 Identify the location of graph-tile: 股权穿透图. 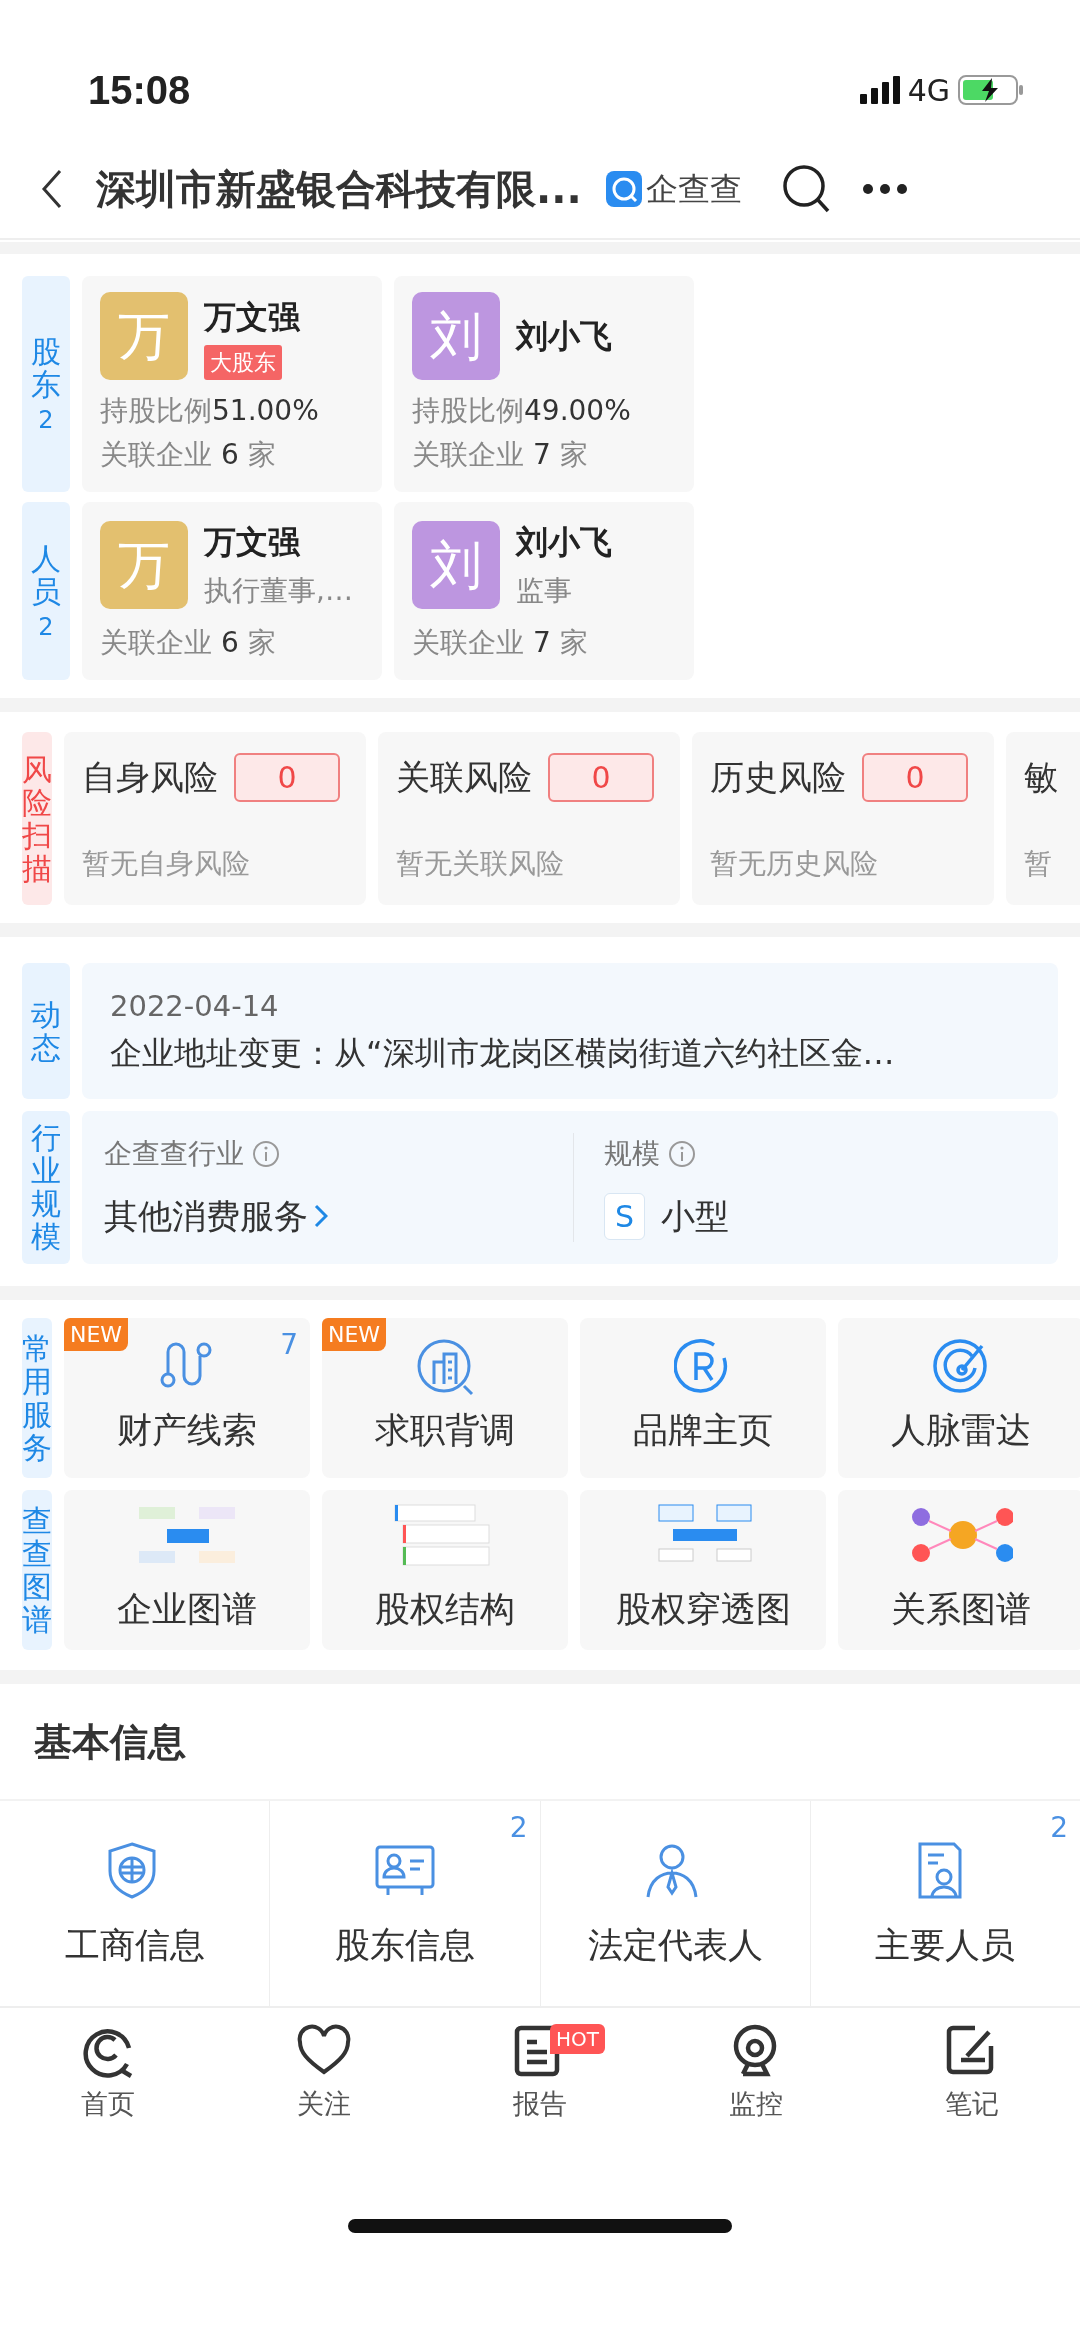
(703, 1569).